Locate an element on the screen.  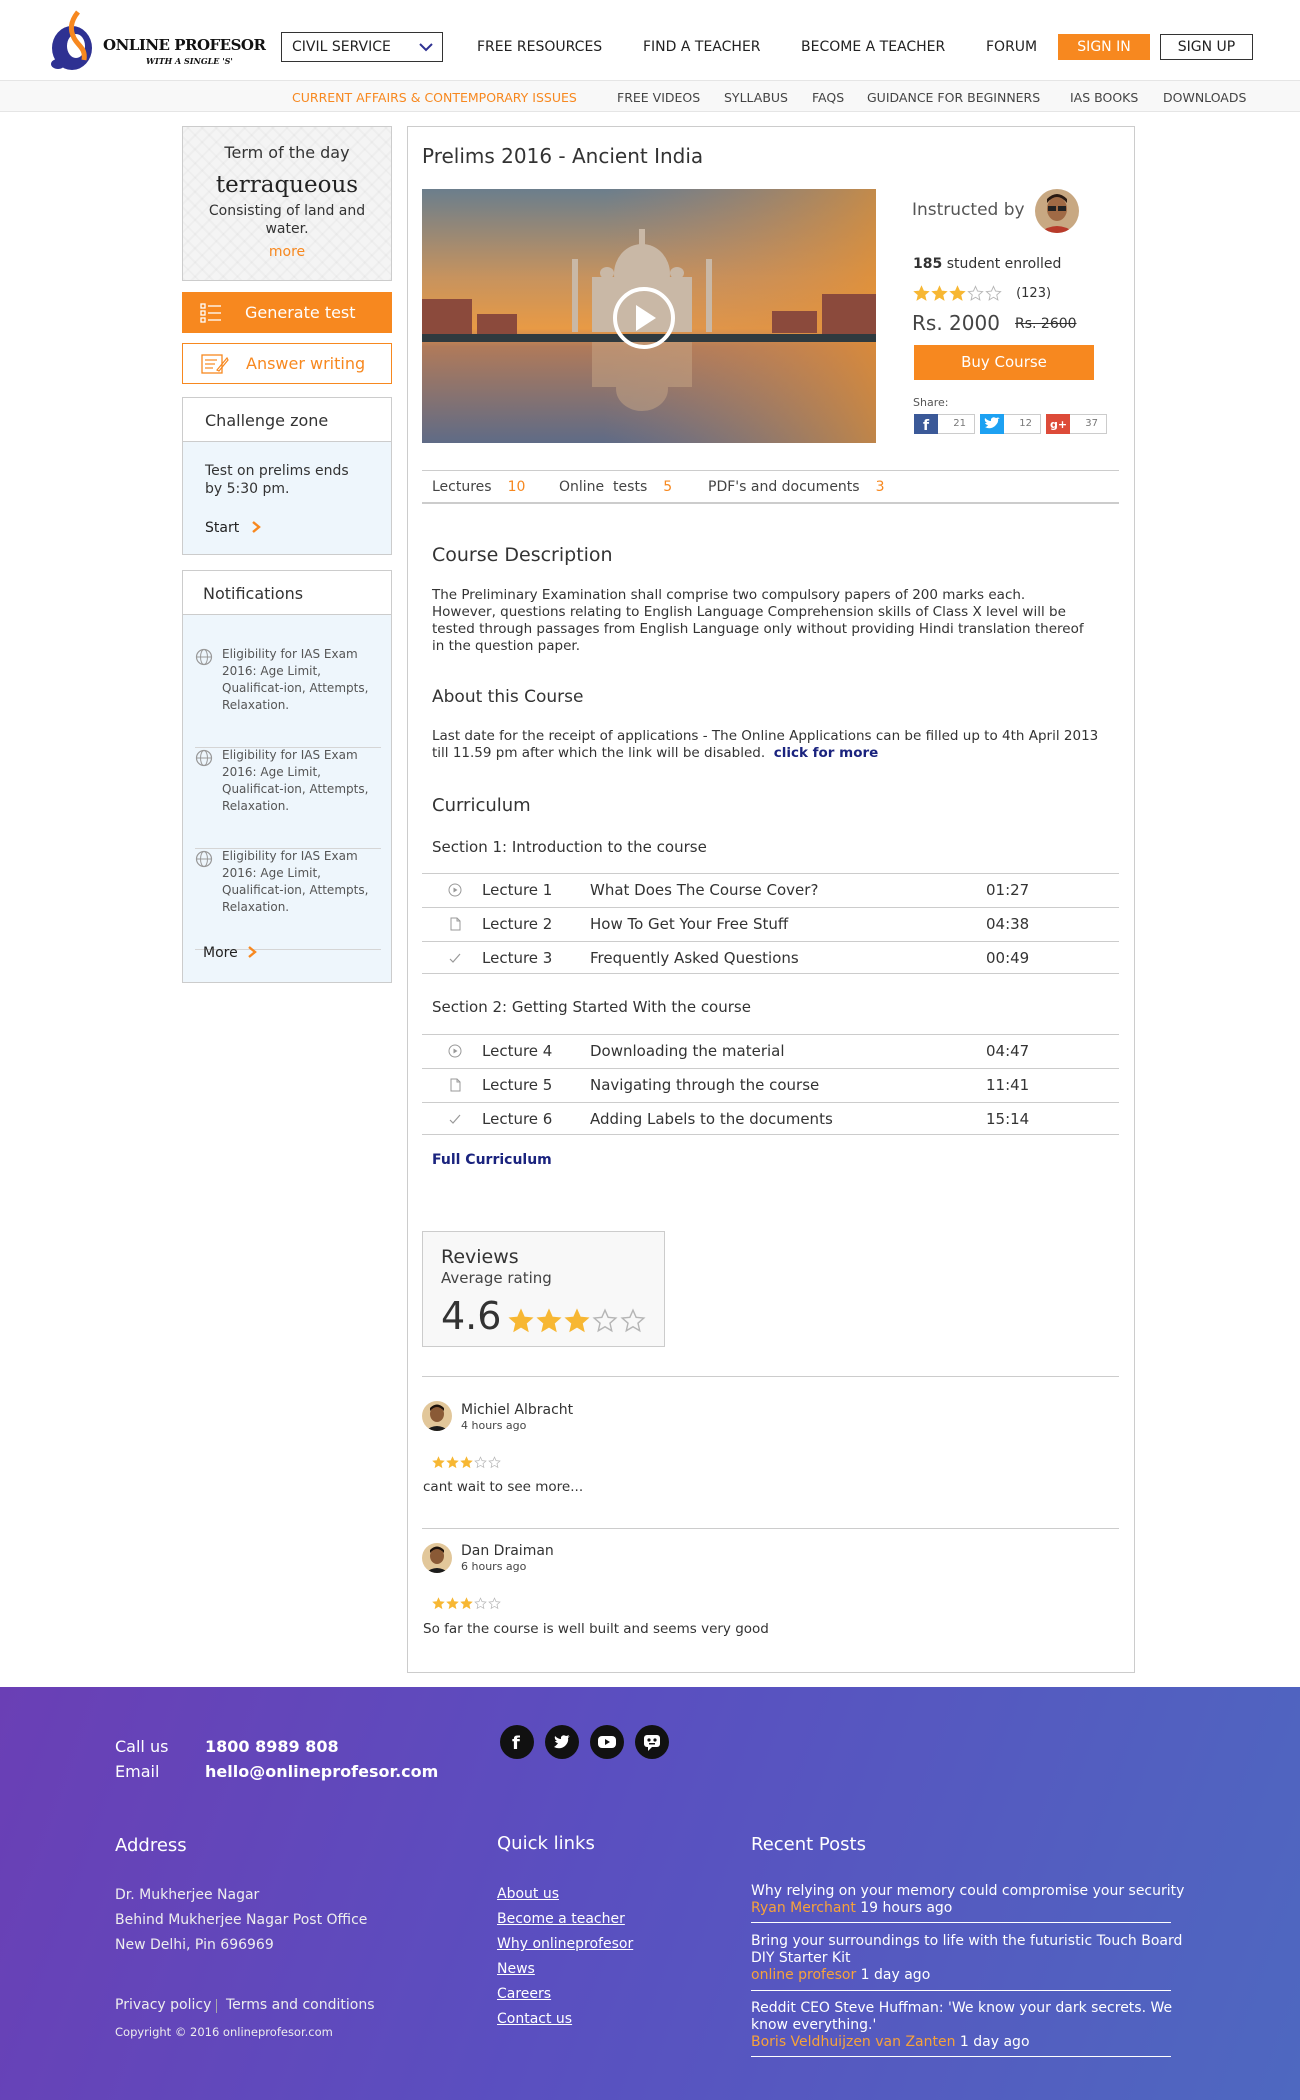
buy-course-button: Buy Course is located at coordinates (1004, 362).